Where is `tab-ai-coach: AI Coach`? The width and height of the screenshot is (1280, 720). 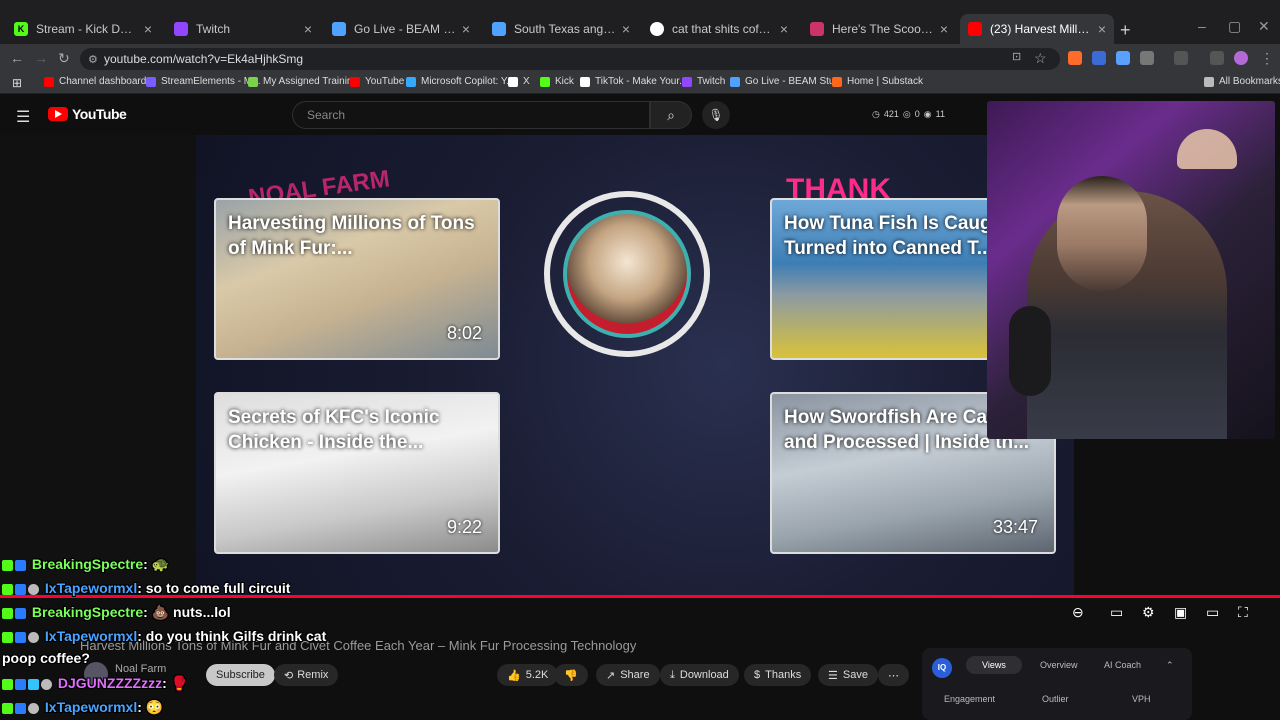
tab-ai-coach: AI Coach is located at coordinates (1122, 665).